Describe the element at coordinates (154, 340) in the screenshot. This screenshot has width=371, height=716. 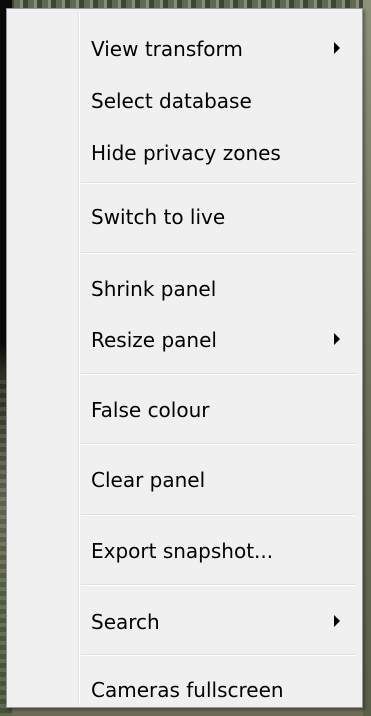
I see `menu-item-label: Resize panel` at that location.